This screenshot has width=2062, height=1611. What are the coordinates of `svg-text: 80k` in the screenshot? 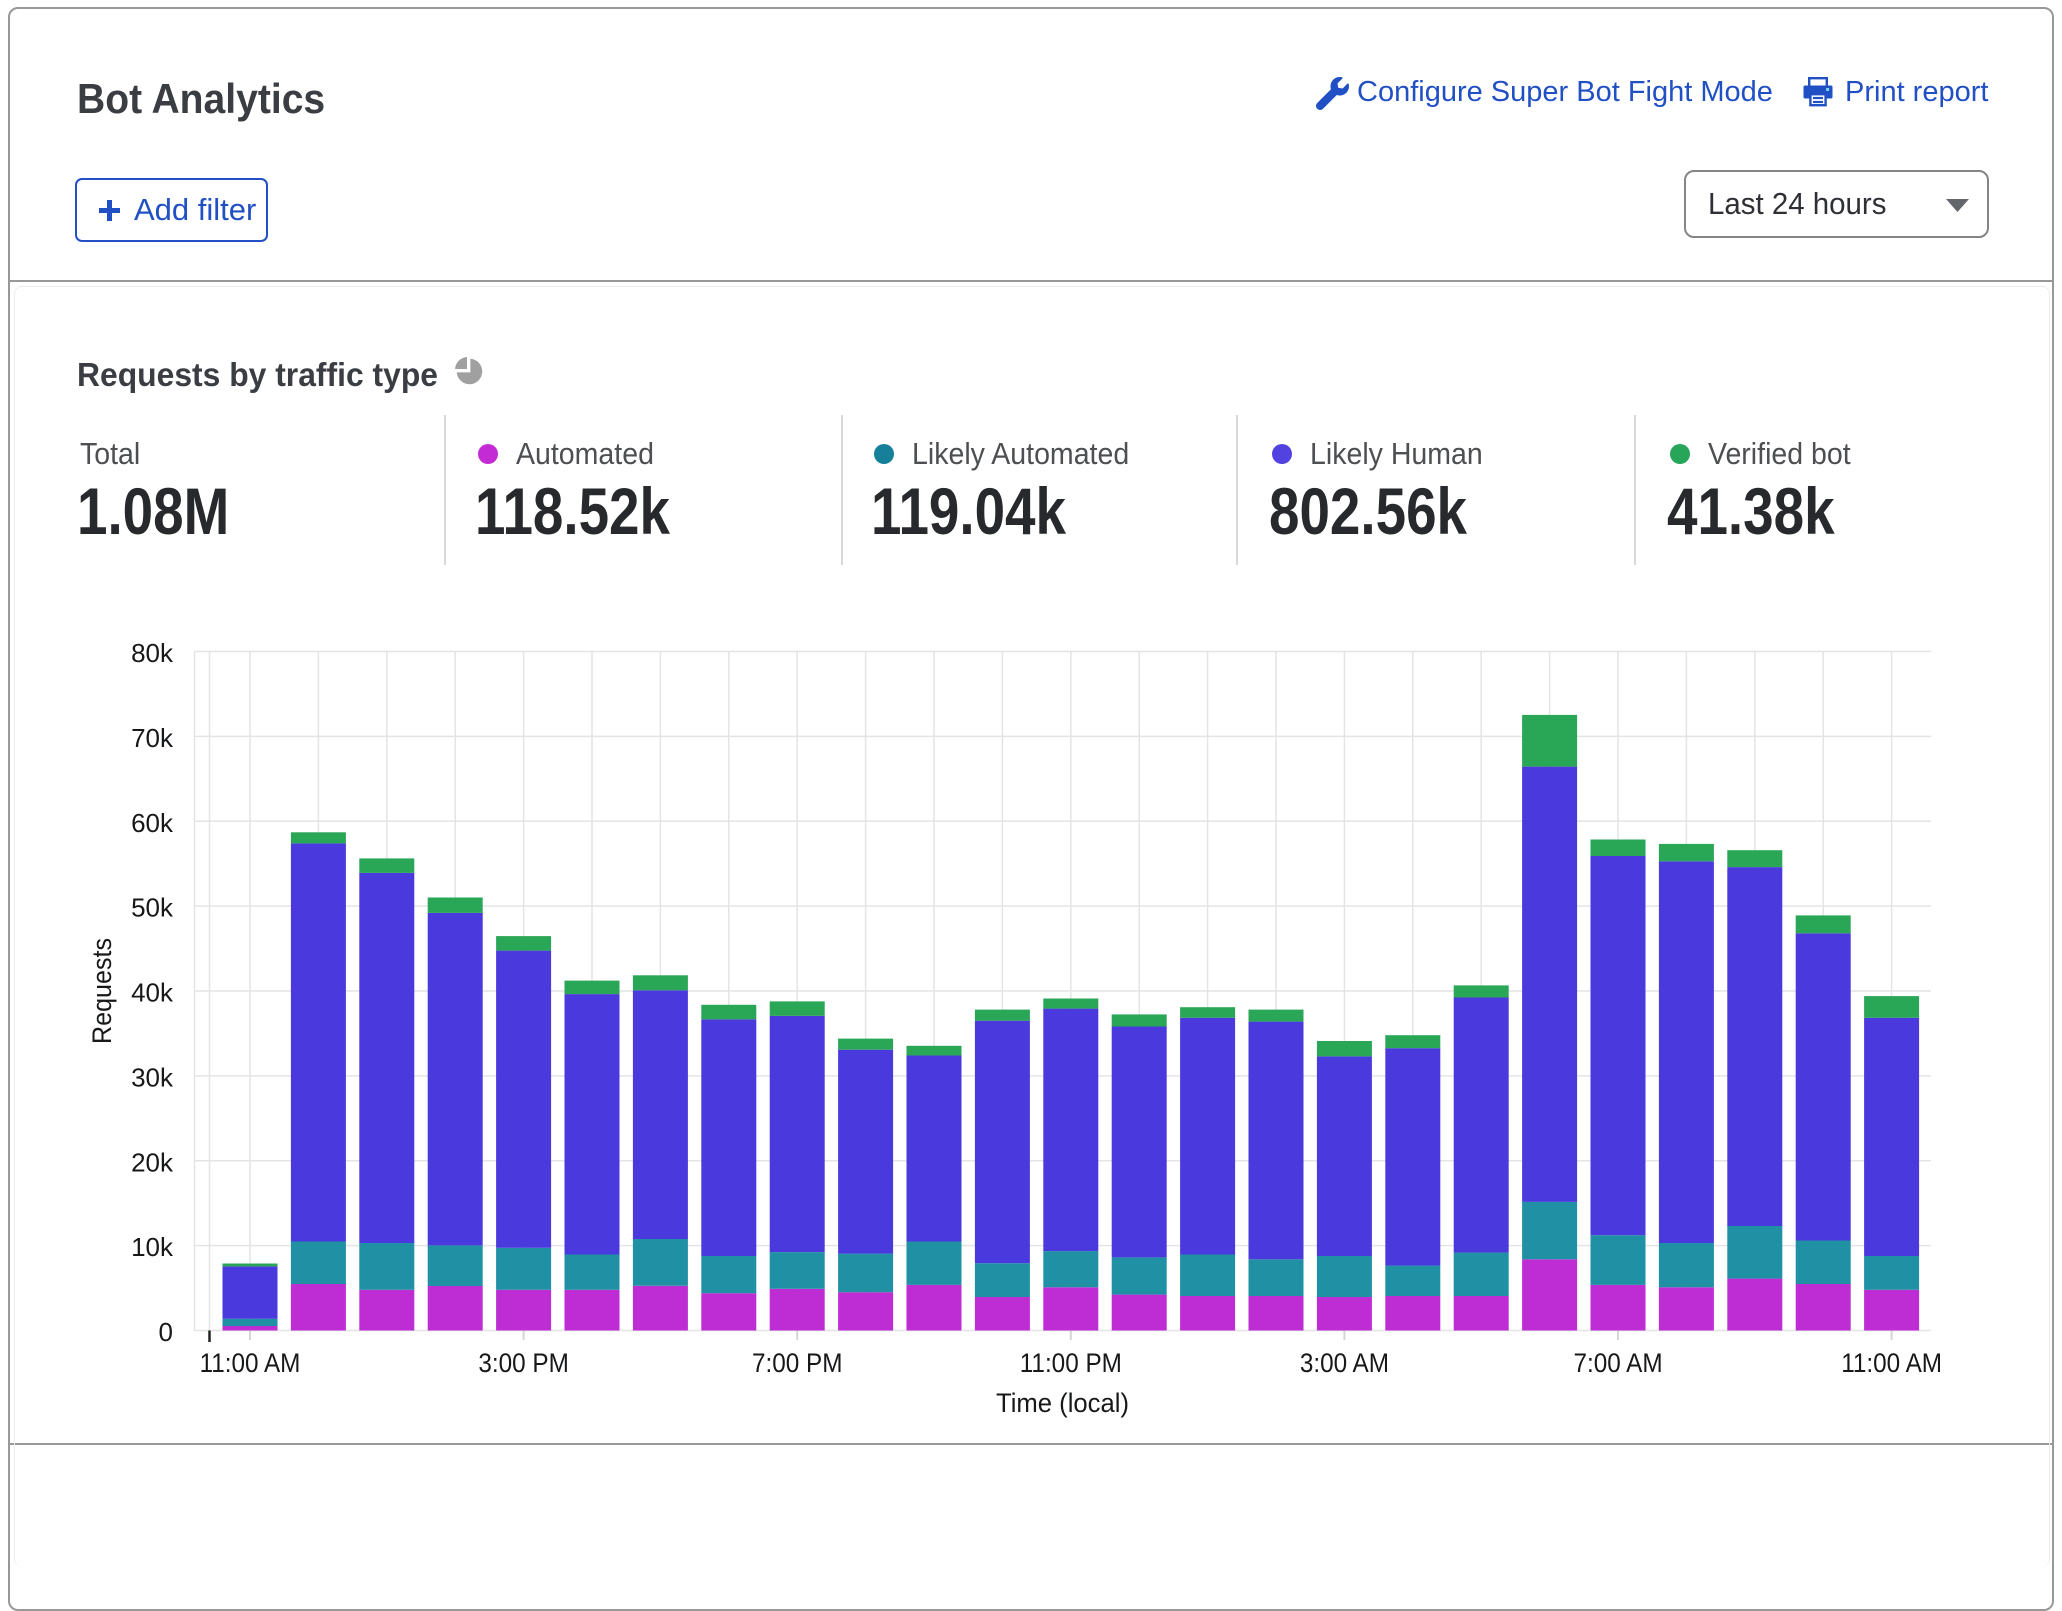 It's located at (152, 653).